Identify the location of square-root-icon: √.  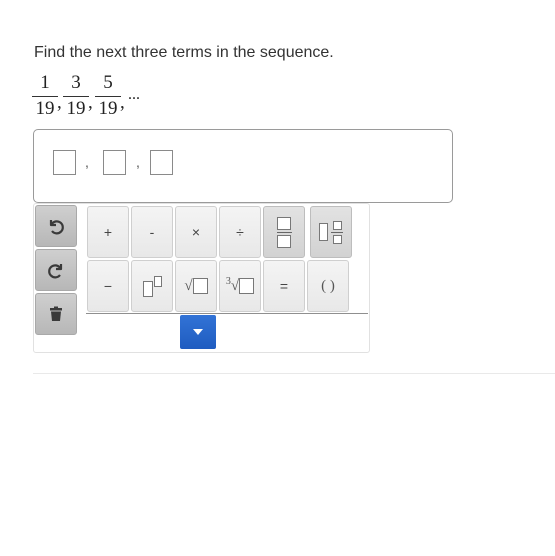
(196, 286).